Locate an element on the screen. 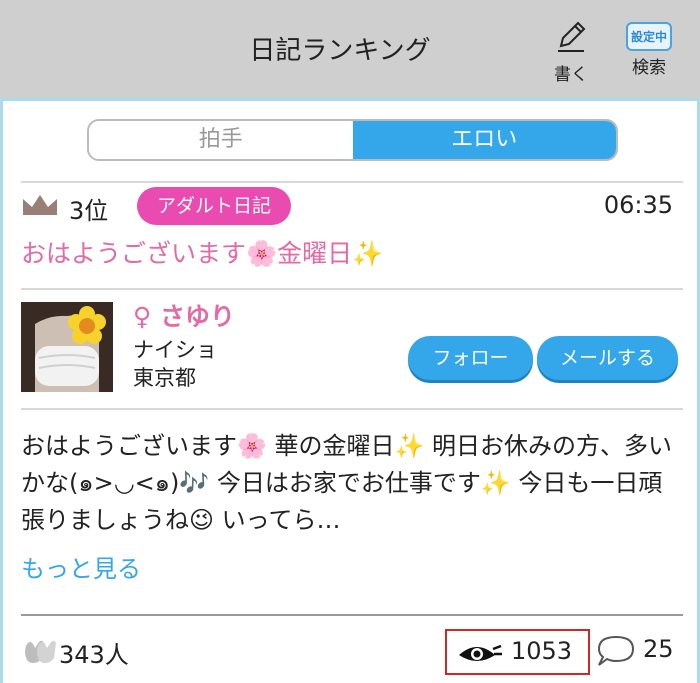 Image resolution: width=700 pixels, height=683 pixels. female-symbol: ♀ is located at coordinates (142, 316).